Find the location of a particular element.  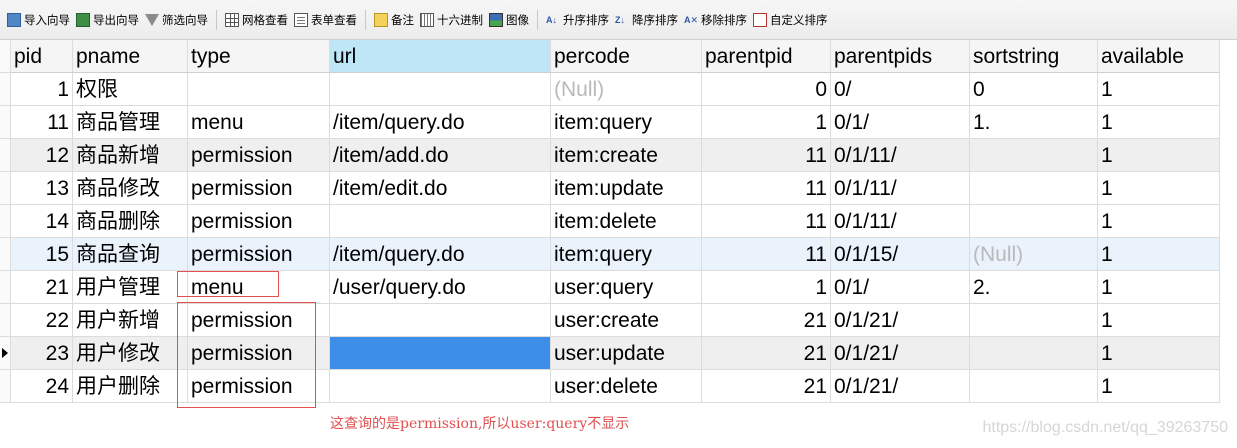

cell-percode: user:create is located at coordinates (626, 320).